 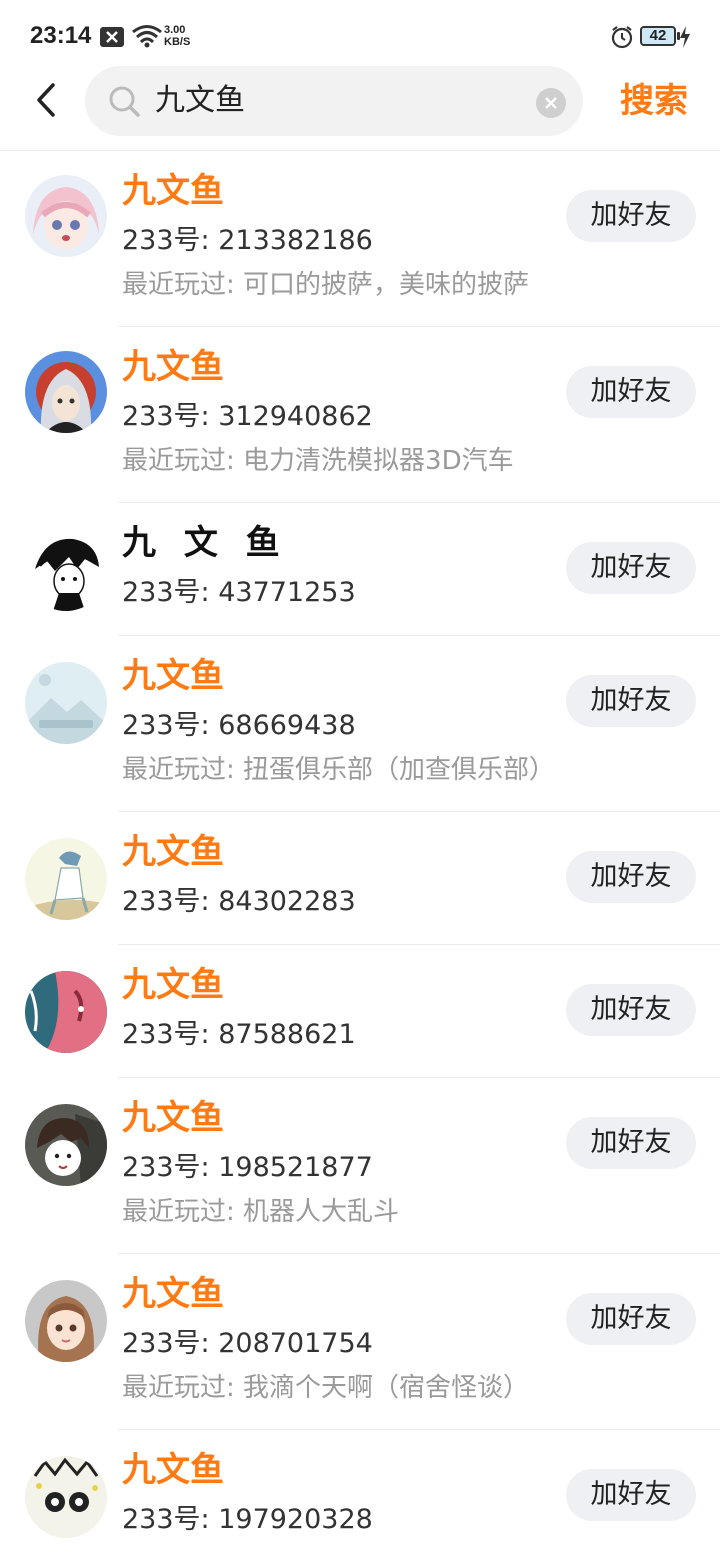 I want to click on result-id: 233号: 84302283, so click(x=239, y=901).